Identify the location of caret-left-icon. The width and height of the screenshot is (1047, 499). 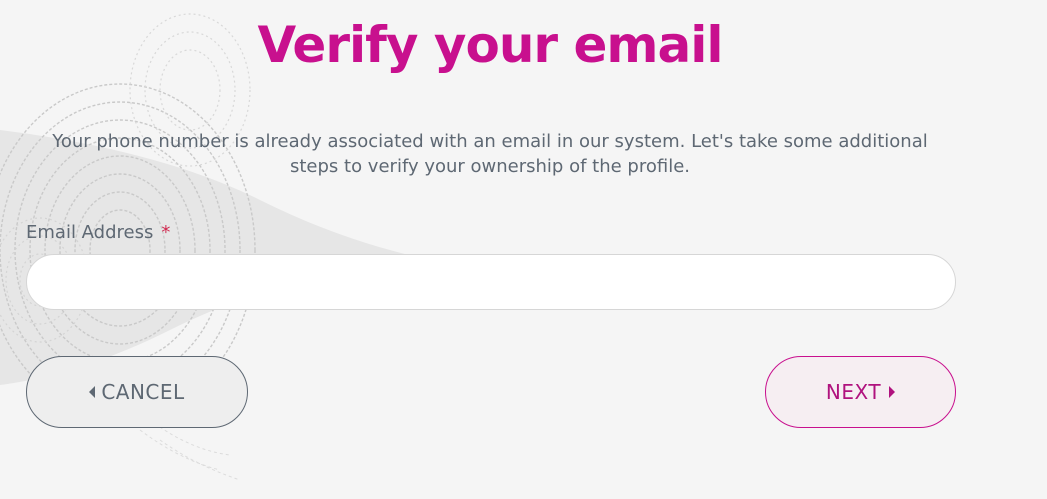
(92, 392).